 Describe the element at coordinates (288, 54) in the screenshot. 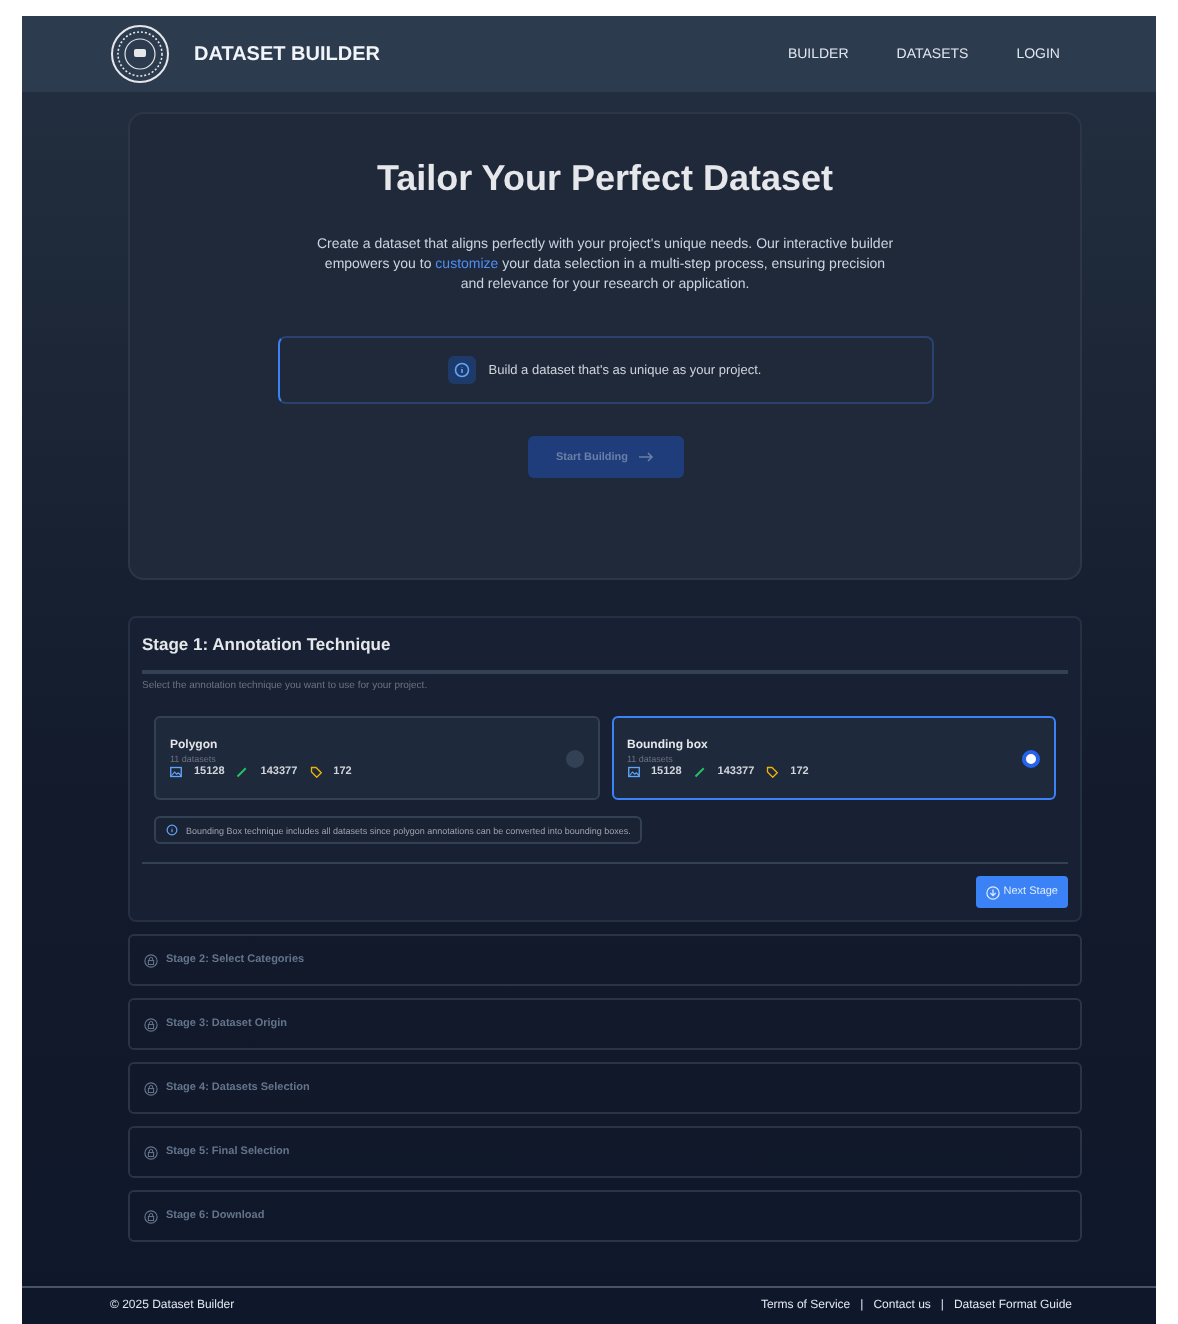

I see `brand-title: DATASET BUILDER` at that location.